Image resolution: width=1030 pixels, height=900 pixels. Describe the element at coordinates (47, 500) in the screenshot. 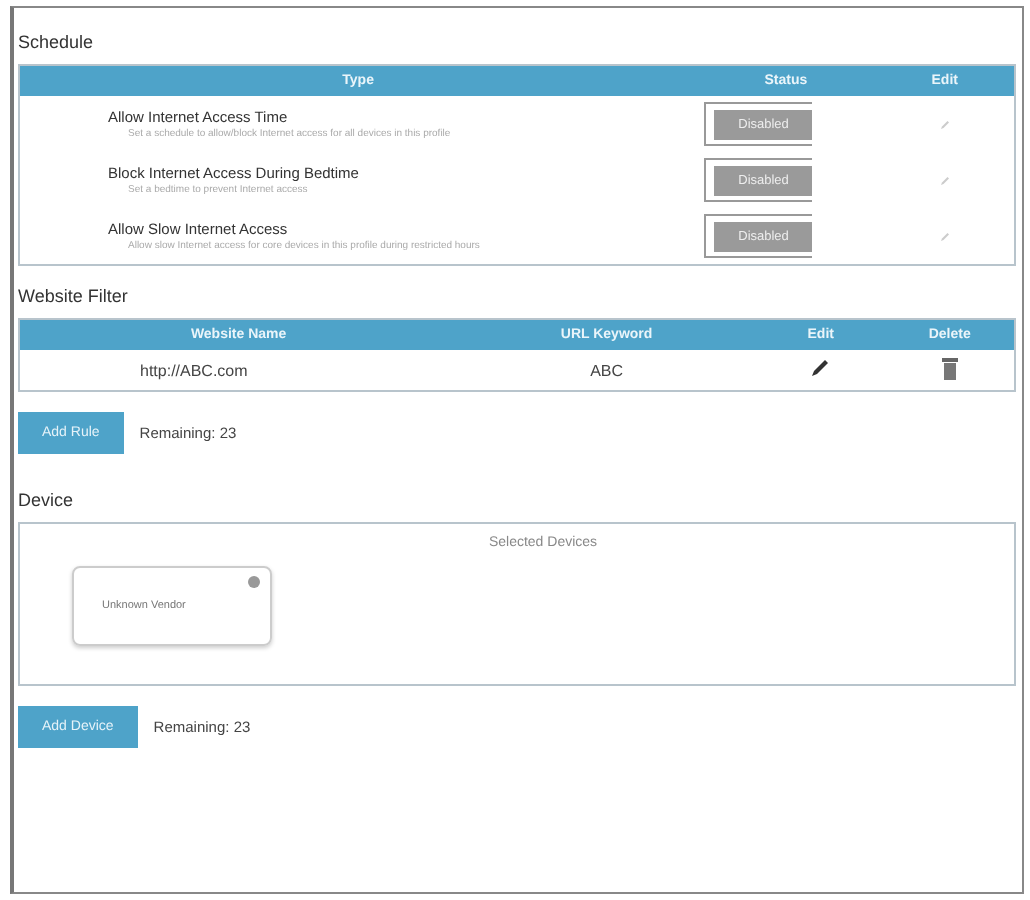

I see `section-title: Device` at that location.